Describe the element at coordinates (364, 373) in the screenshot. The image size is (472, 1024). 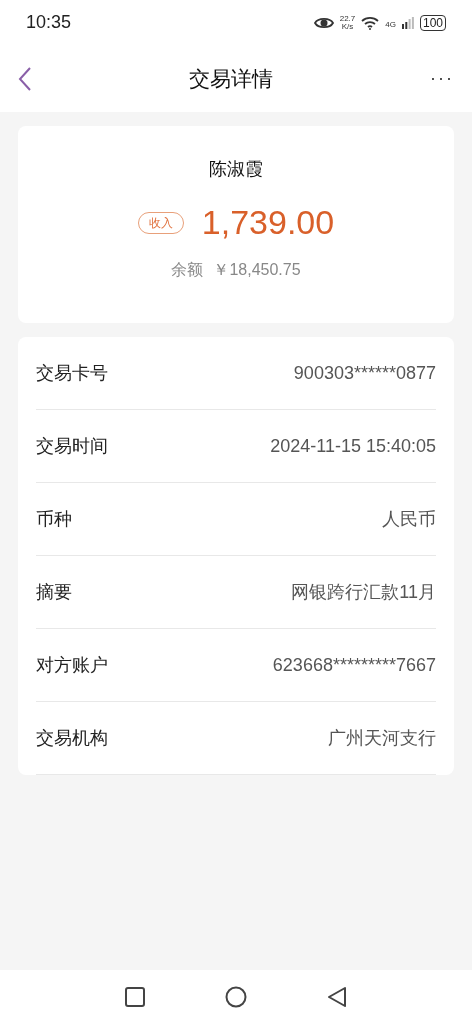
I see `detail-value: 900303******0877` at that location.